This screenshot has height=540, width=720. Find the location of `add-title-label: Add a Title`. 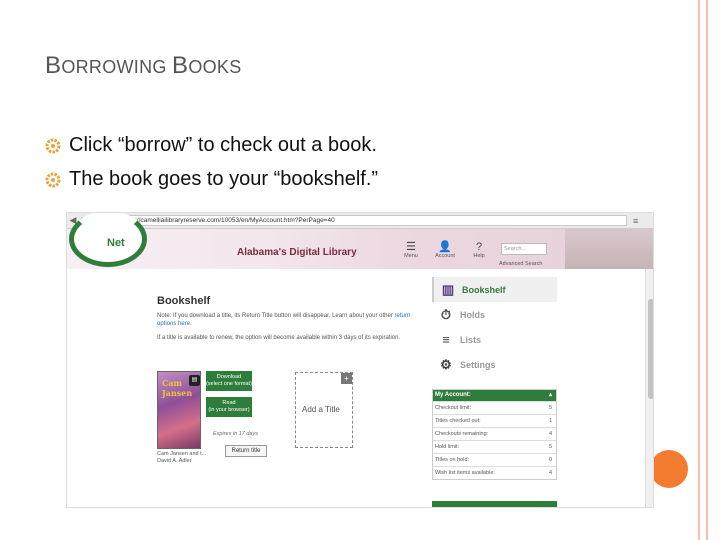

add-title-label: Add a Title is located at coordinates (321, 409).